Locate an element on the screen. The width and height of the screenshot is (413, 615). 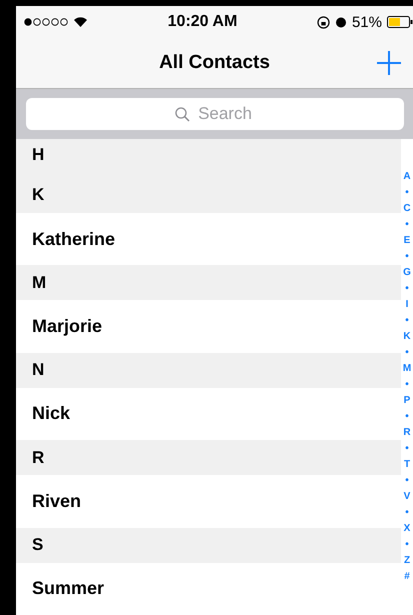
index-letter: X is located at coordinates (407, 529).